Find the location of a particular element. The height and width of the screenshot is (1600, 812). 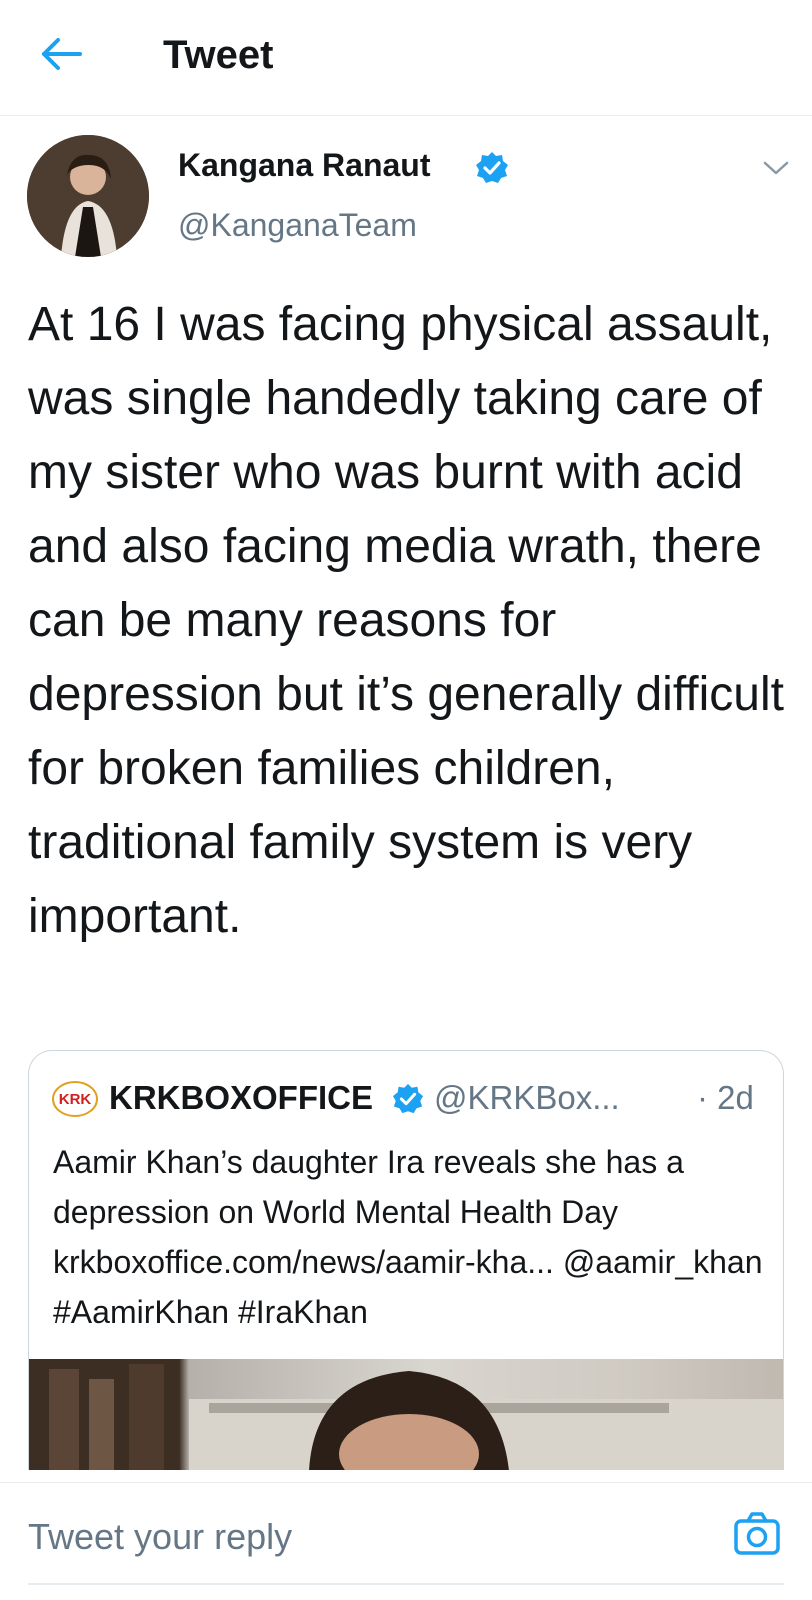

quoted-author-name: KRKBOXOFFICE is located at coordinates (241, 1097).